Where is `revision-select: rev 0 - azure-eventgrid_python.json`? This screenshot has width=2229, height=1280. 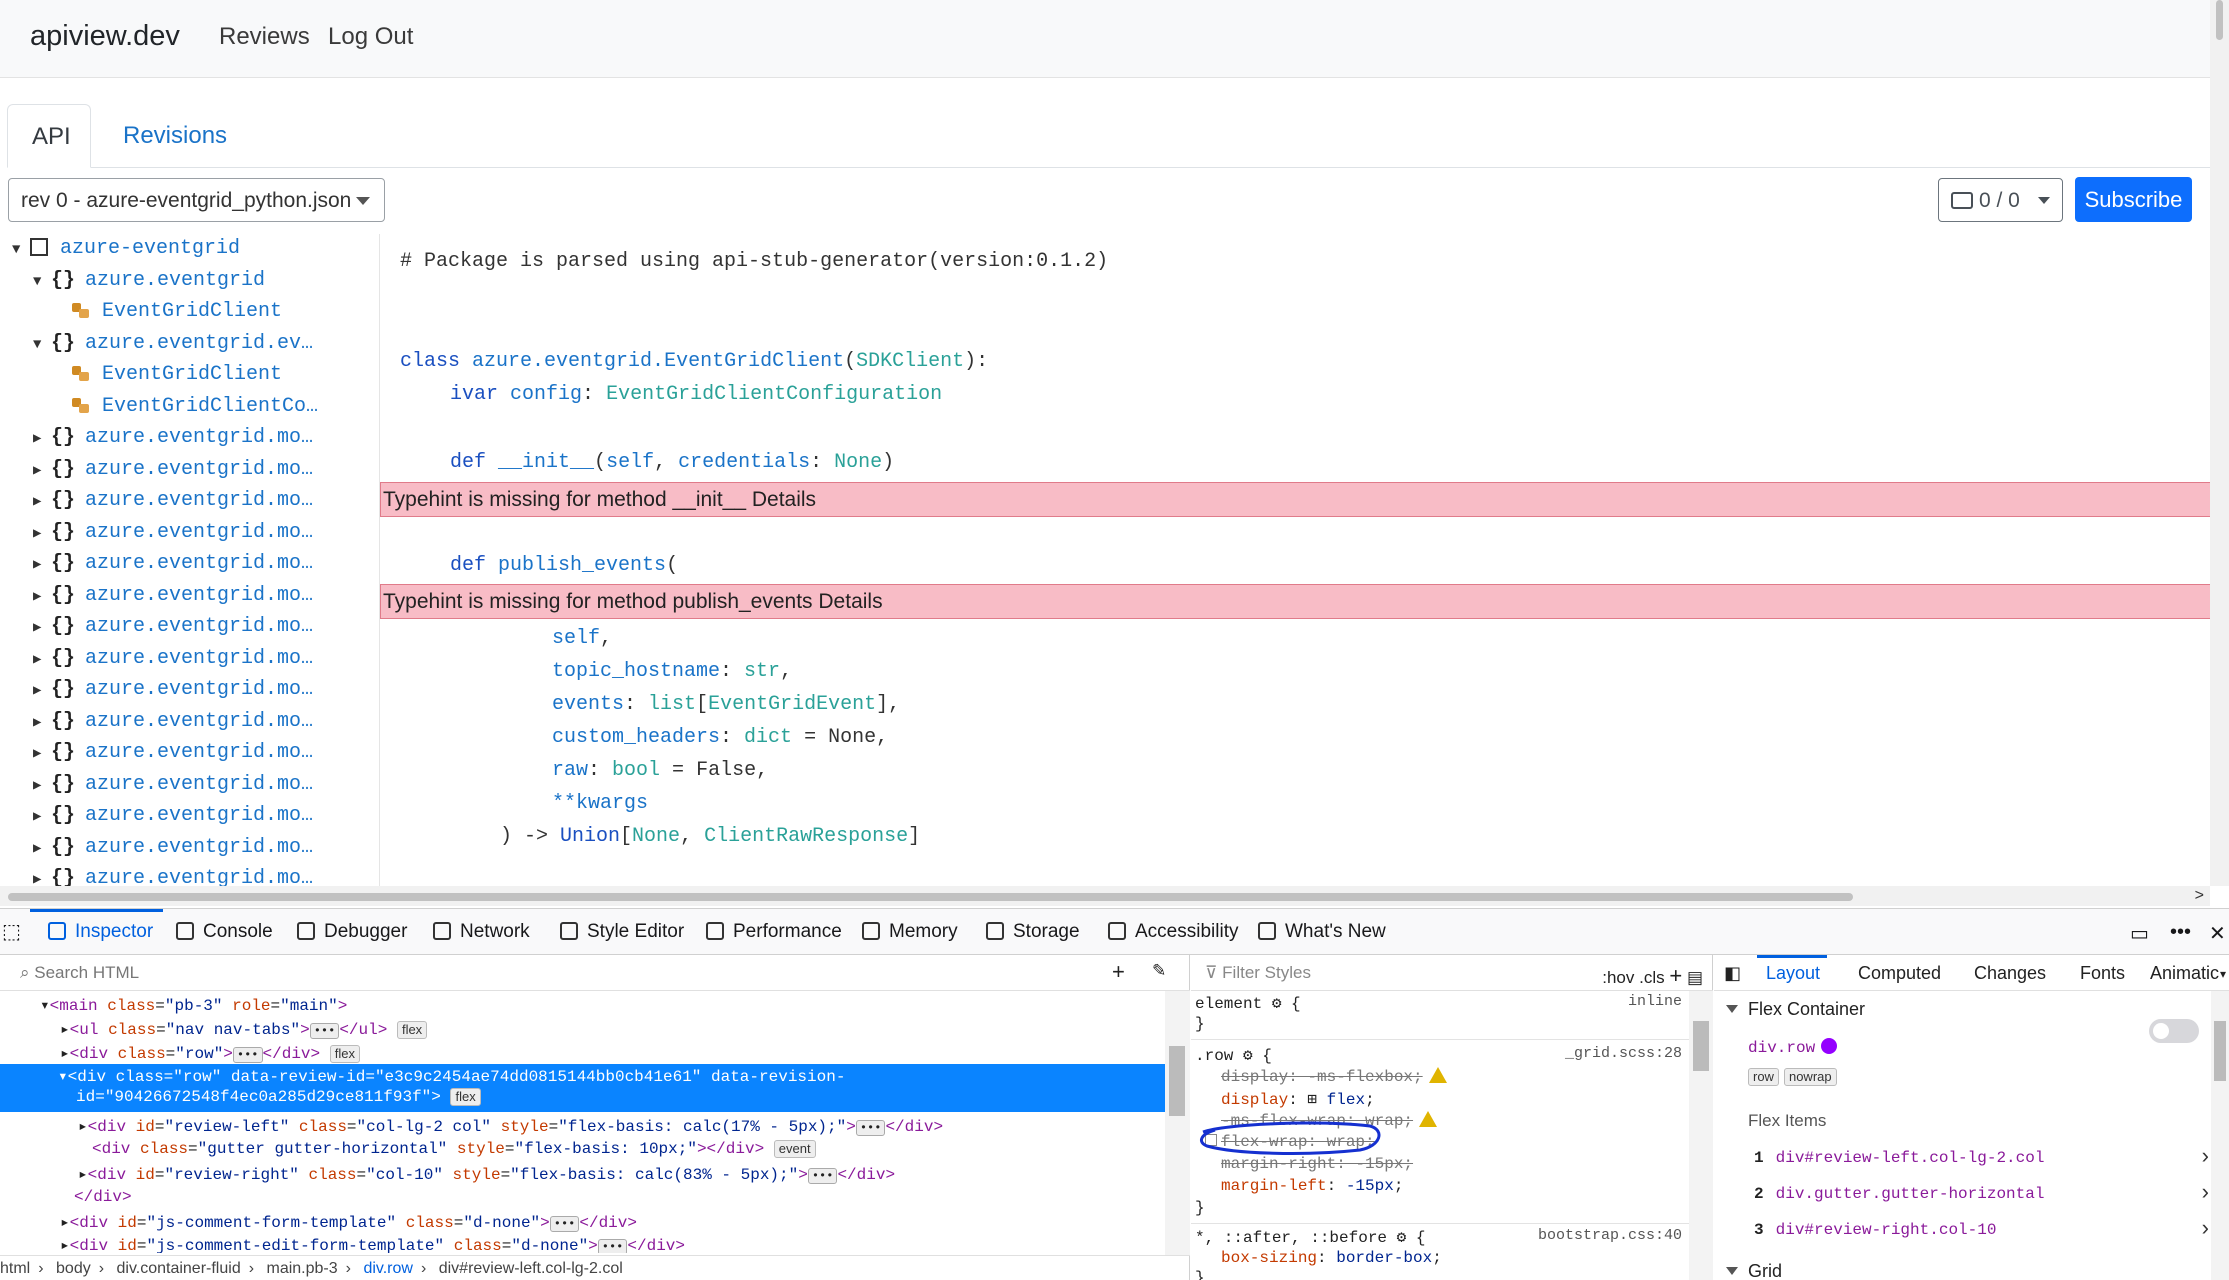
revision-select: rev 0 - azure-eventgrid_python.json is located at coordinates (196, 200).